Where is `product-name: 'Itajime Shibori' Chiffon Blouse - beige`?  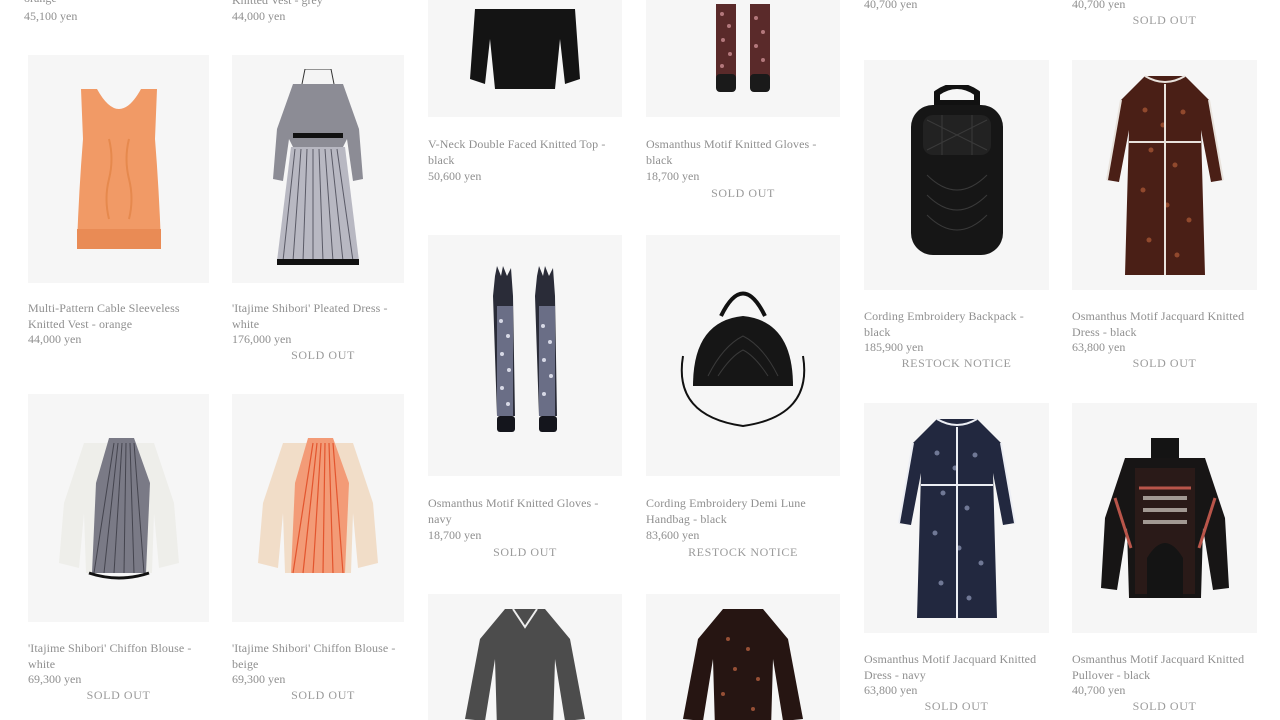
product-name: 'Itajime Shibori' Chiffon Blouse - beige is located at coordinates (318, 656).